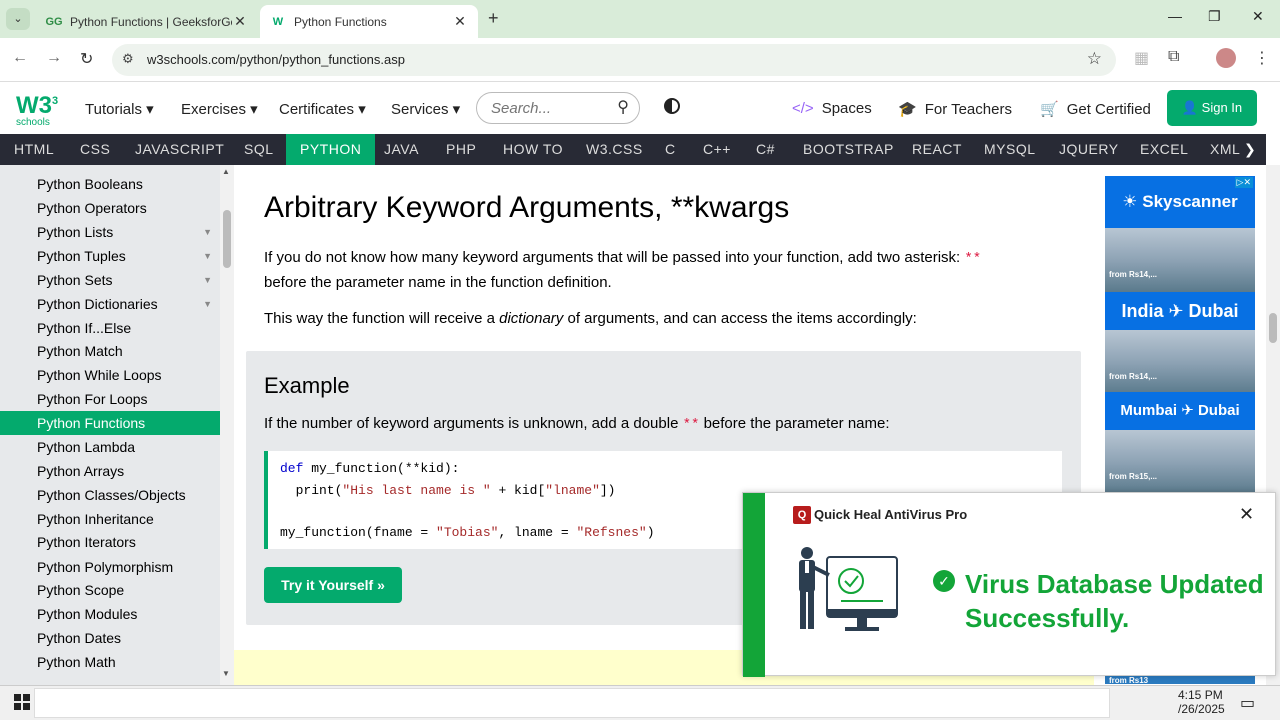 The width and height of the screenshot is (1280, 720). What do you see at coordinates (832, 108) in the screenshot?
I see `spaces-link: </> Spaces` at bounding box center [832, 108].